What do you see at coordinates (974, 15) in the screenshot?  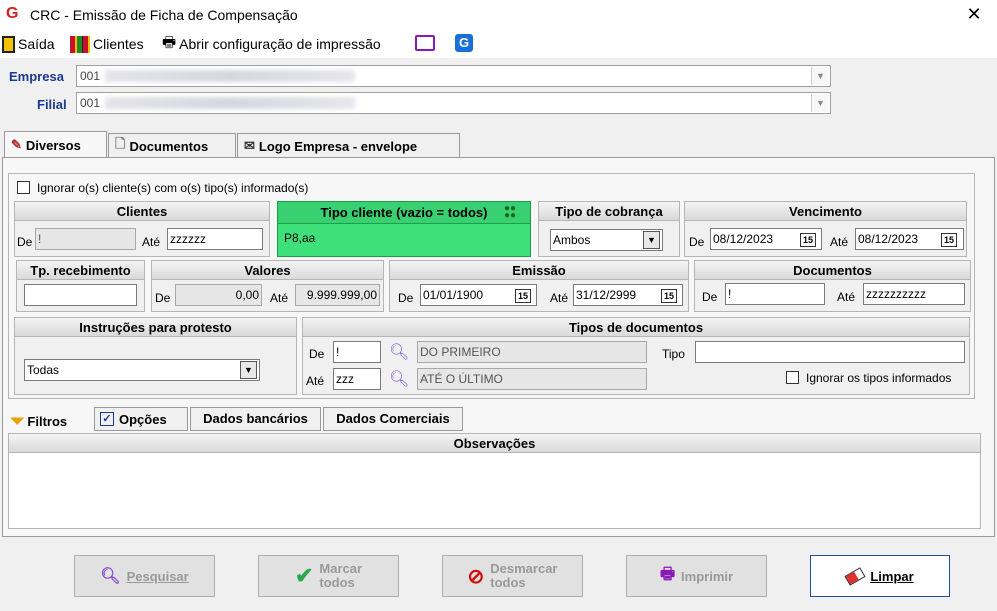 I see `close-button: ✕` at bounding box center [974, 15].